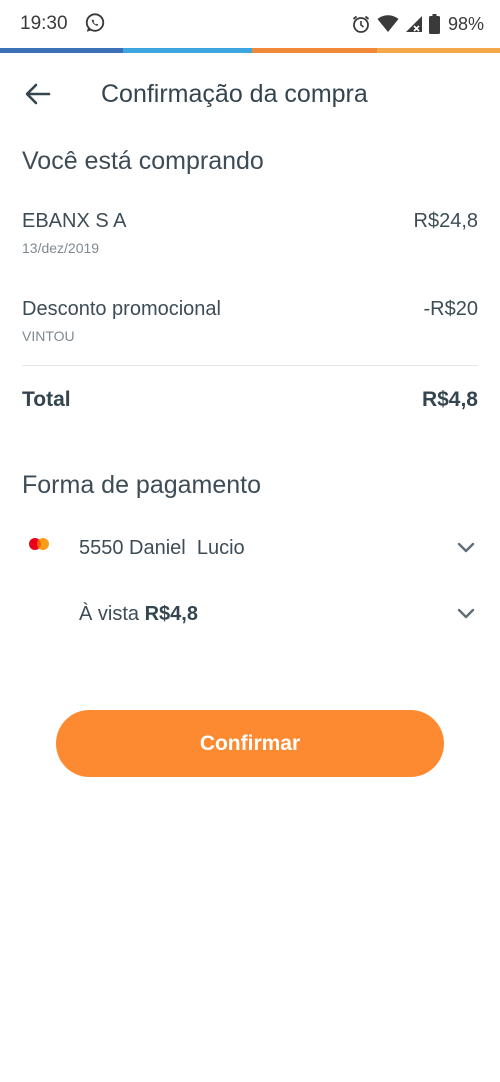 The height and width of the screenshot is (1082, 500). I want to click on installment-amount: R$4,8, so click(171, 614).